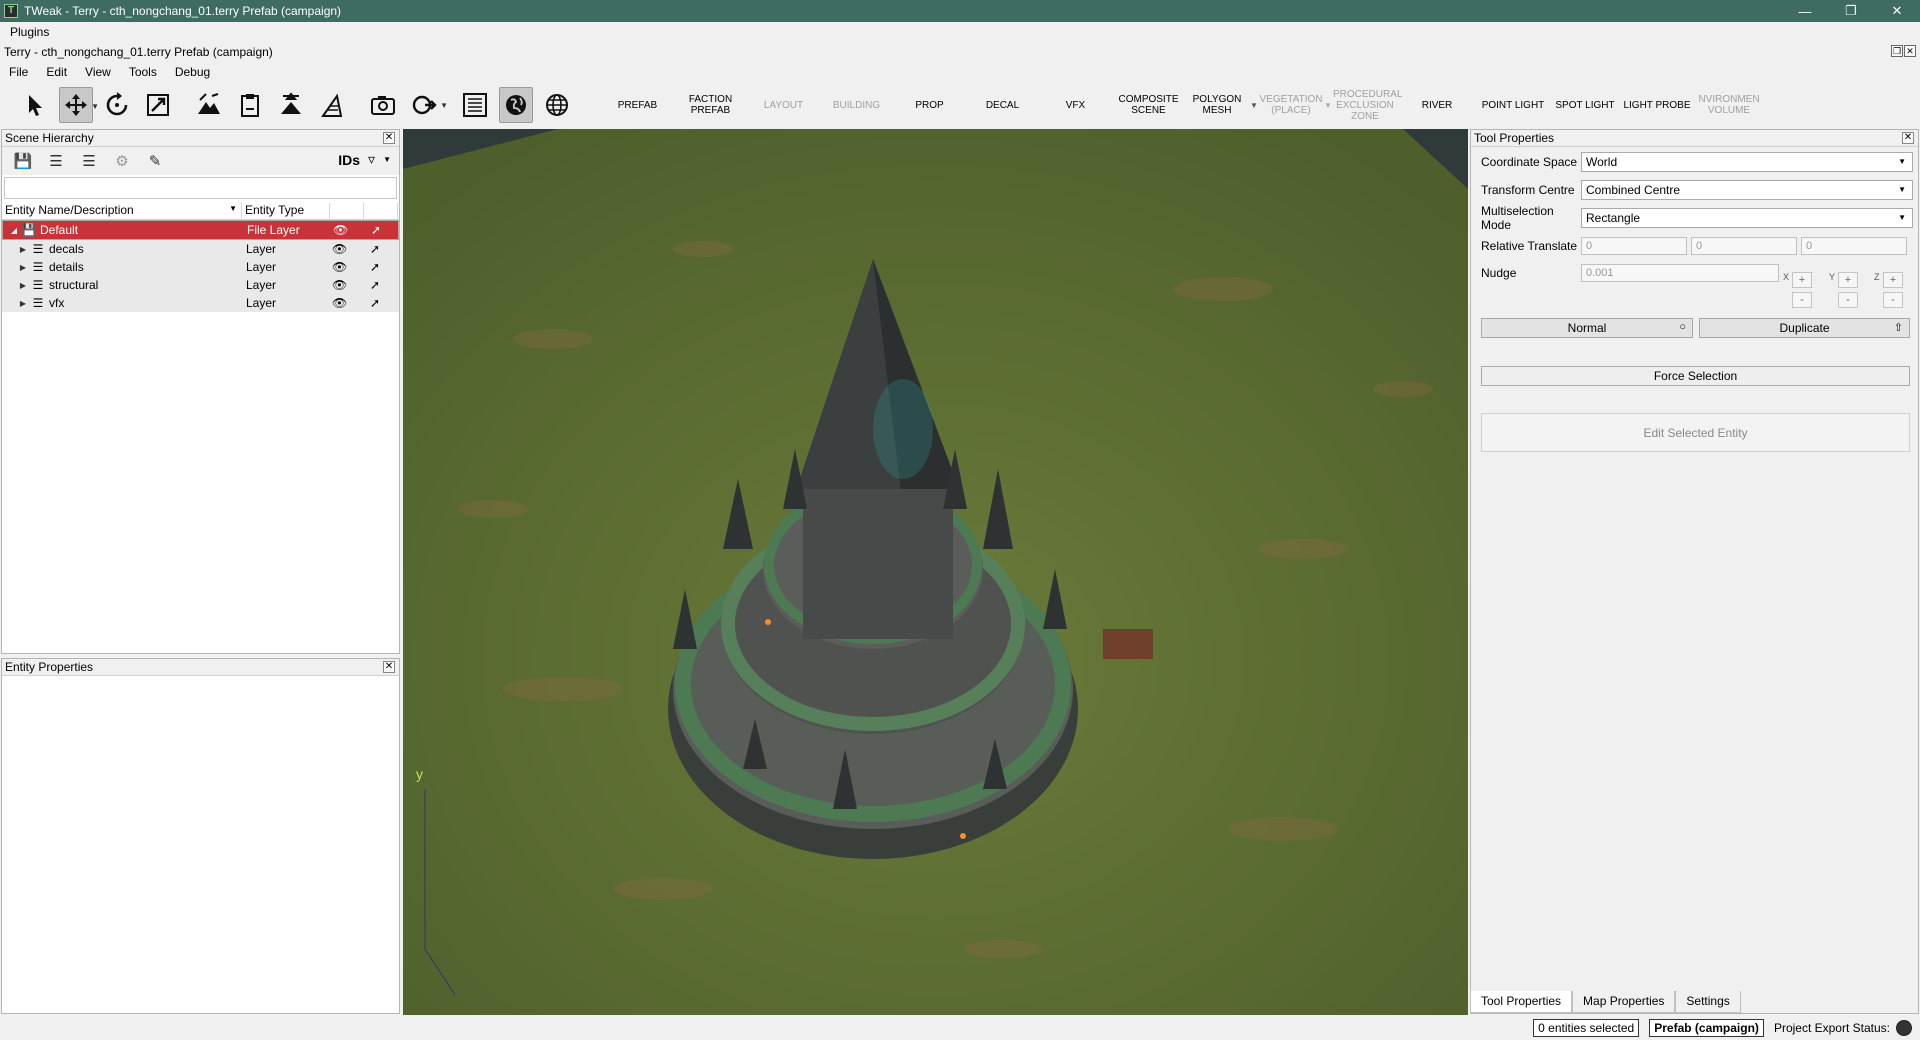 The height and width of the screenshot is (1040, 1920). What do you see at coordinates (1910, 51) in the screenshot?
I see `close-doc-icon: ✕` at bounding box center [1910, 51].